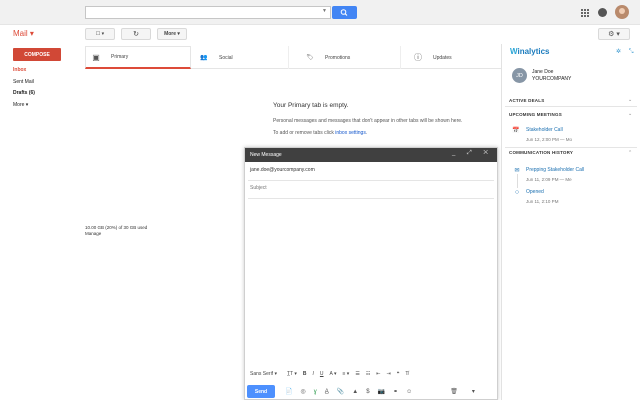 The width and height of the screenshot is (640, 400). What do you see at coordinates (282, 170) in the screenshot?
I see `to-field: jane.doe@yourcompany.com` at bounding box center [282, 170].